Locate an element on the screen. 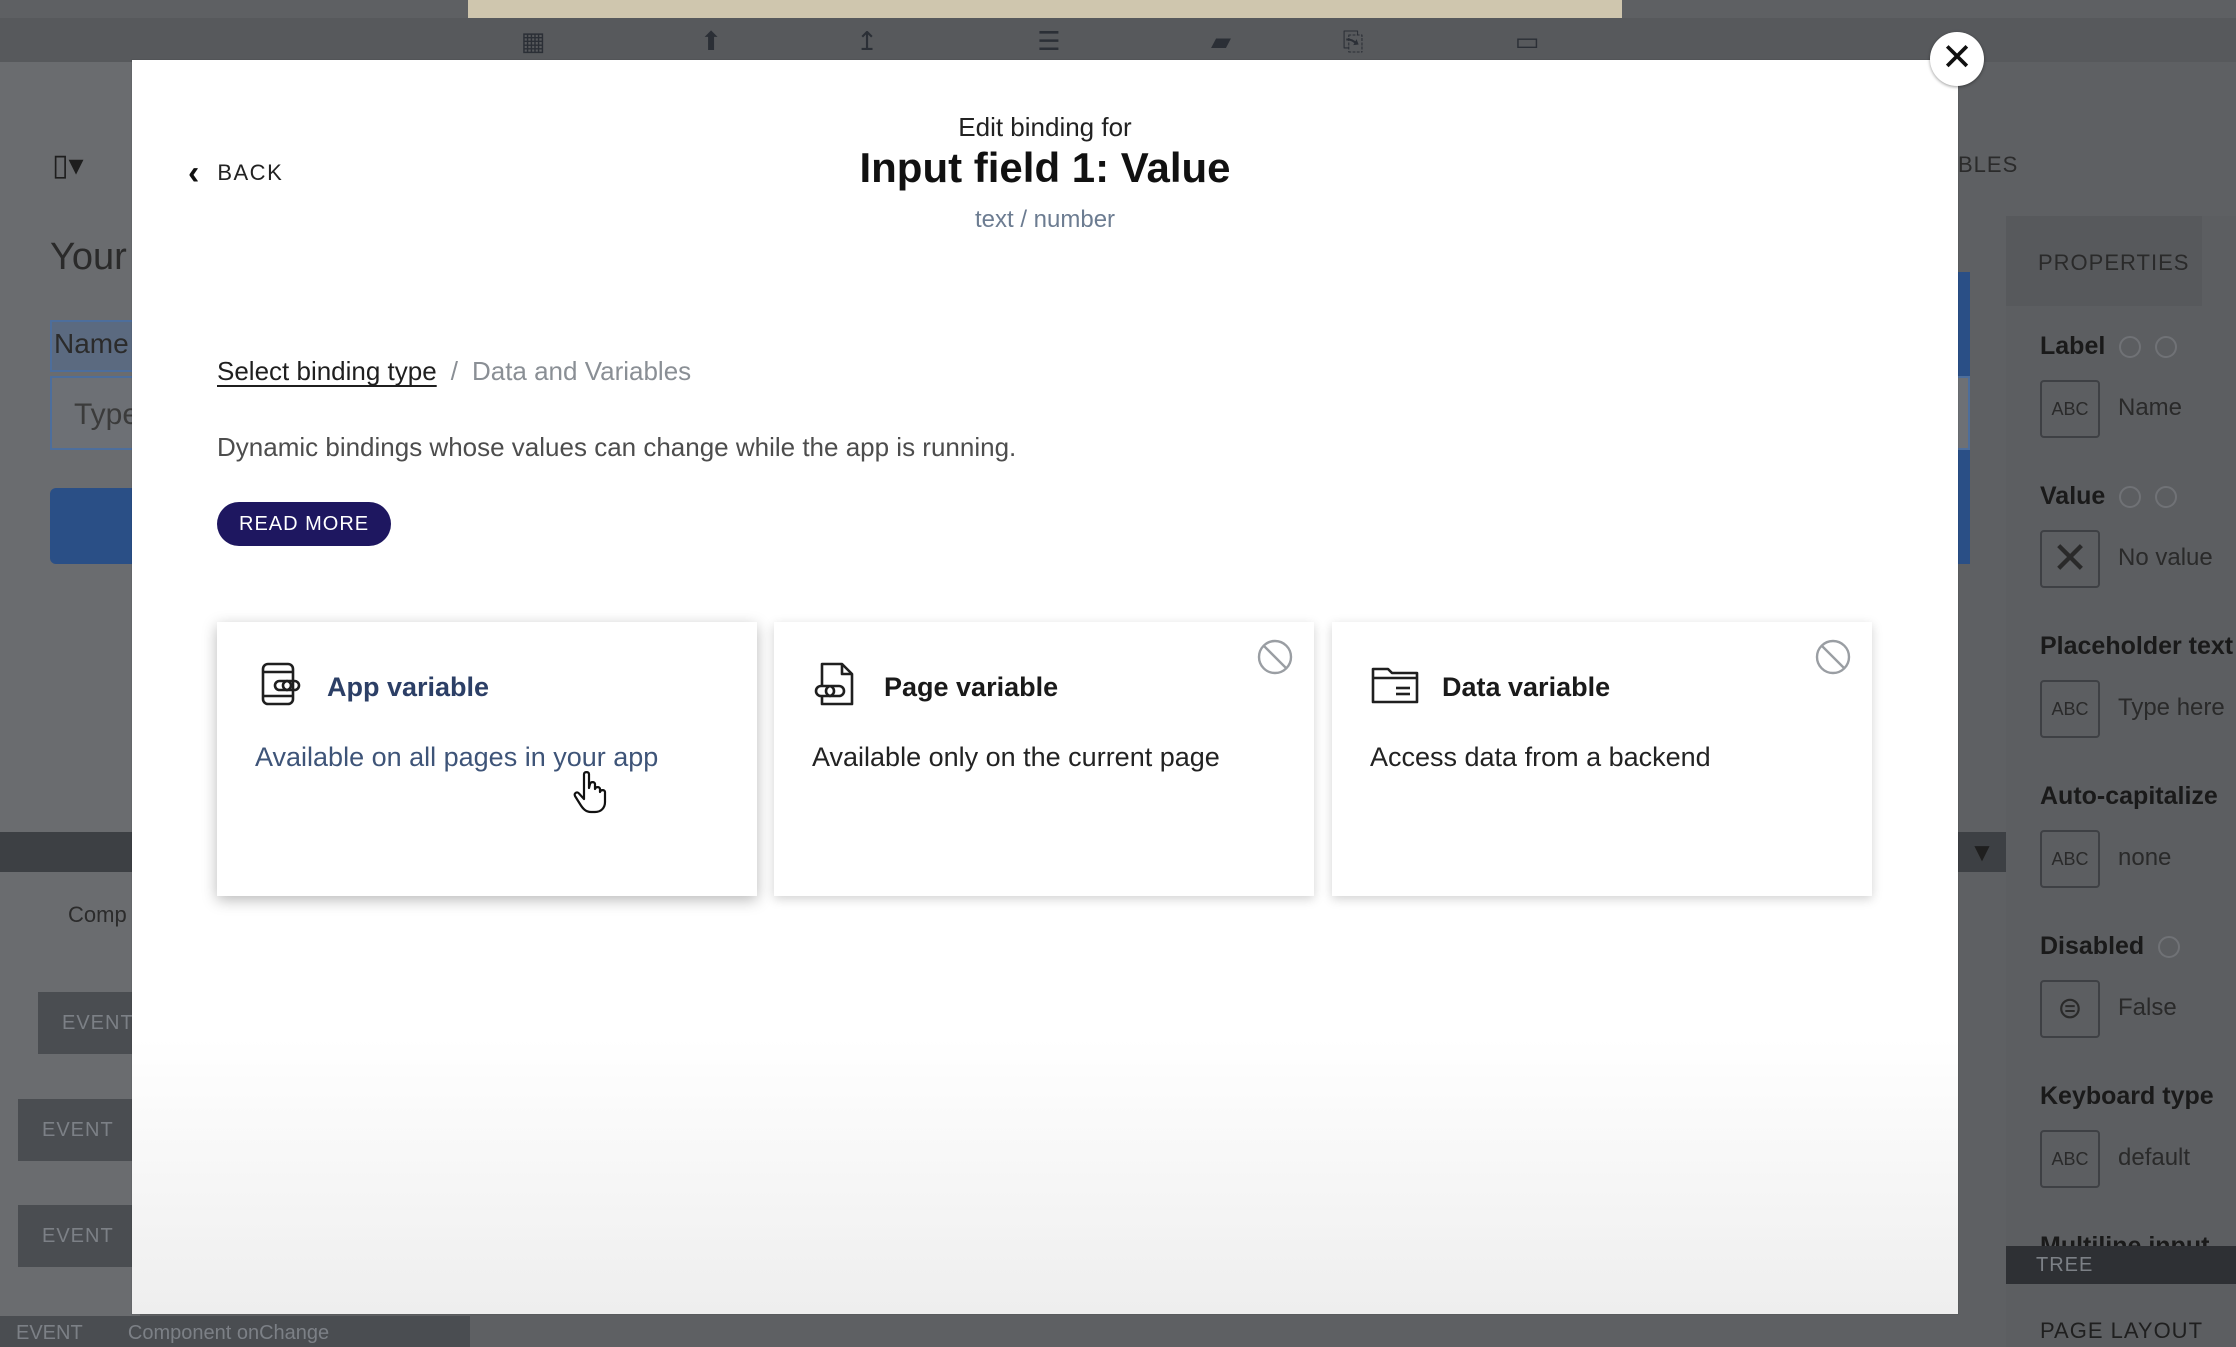 The height and width of the screenshot is (1347, 2236). modal-pretitle: Edit binding for is located at coordinates (1045, 127).